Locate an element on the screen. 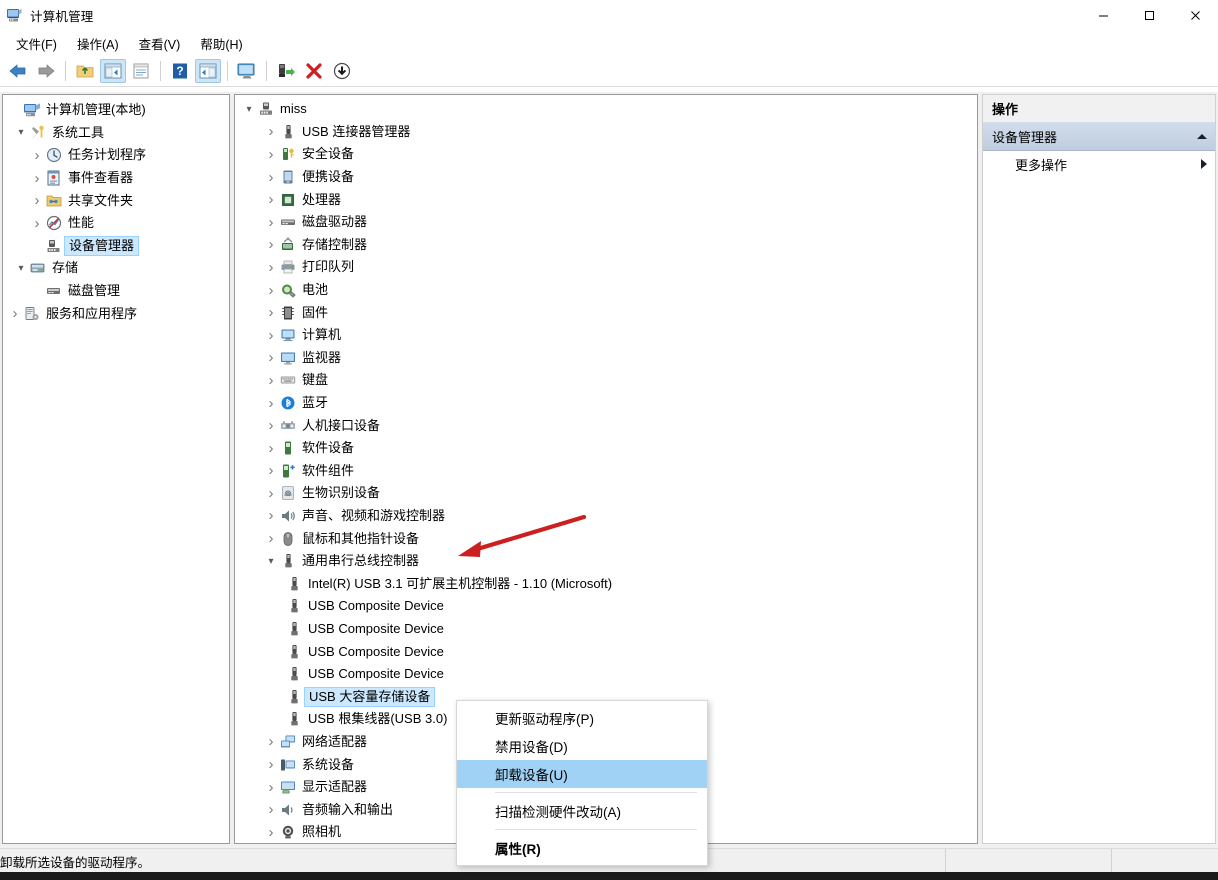  device-item-usb-composite-4: USB Composite Device is located at coordinates (606, 674).